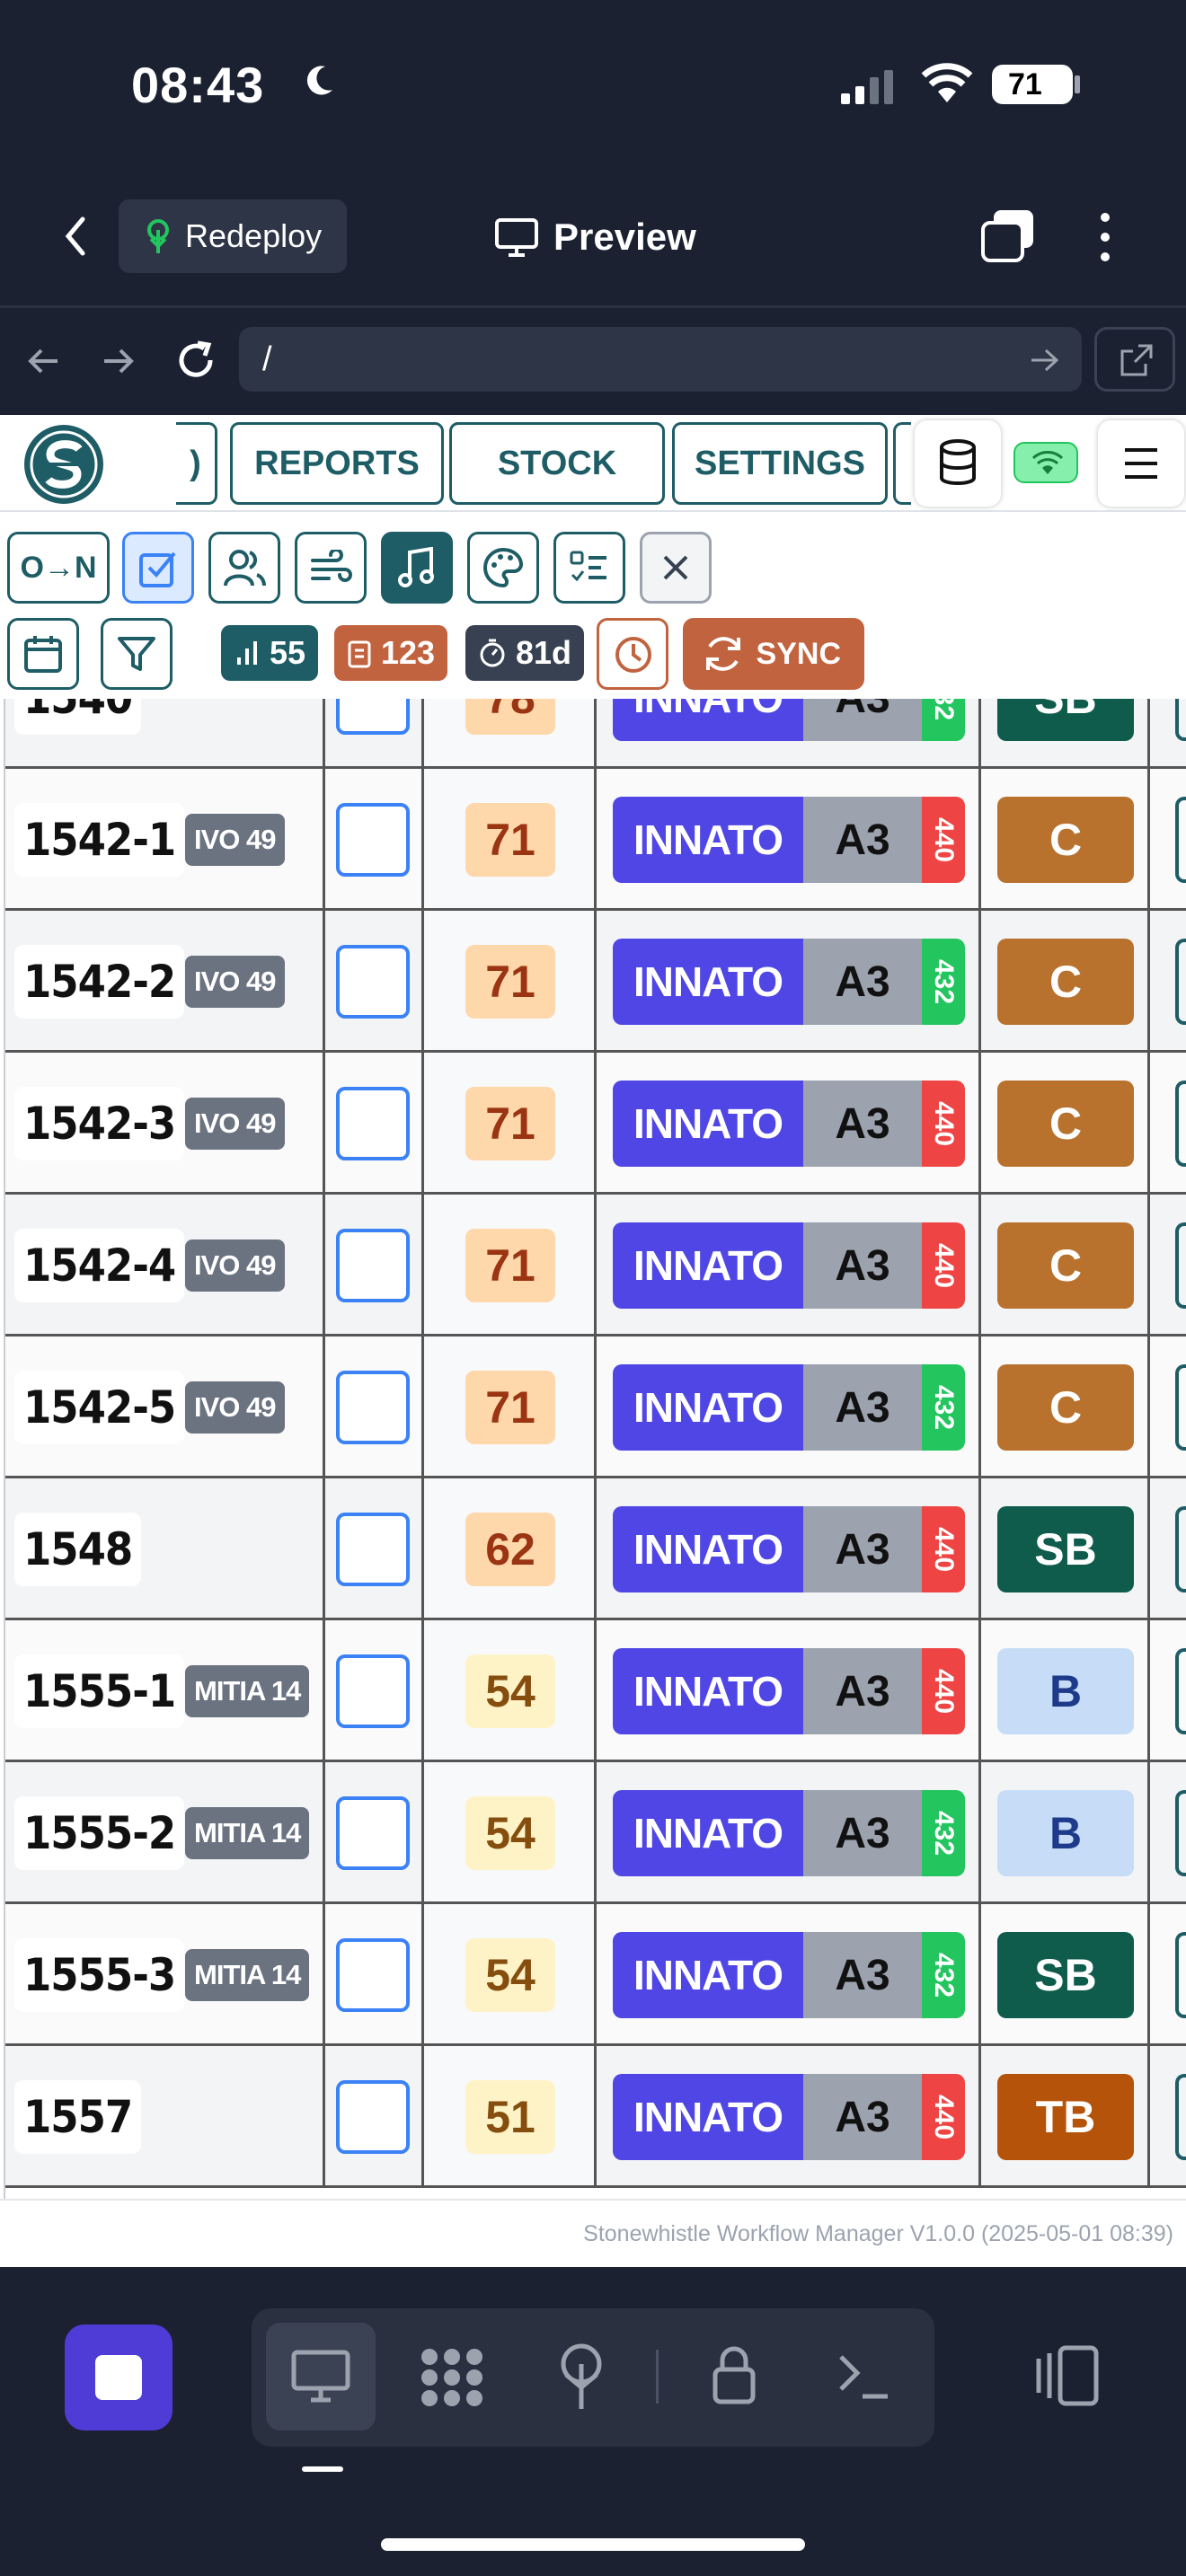  What do you see at coordinates (944, 981) in the screenshot?
I see `tuning-value: 432` at bounding box center [944, 981].